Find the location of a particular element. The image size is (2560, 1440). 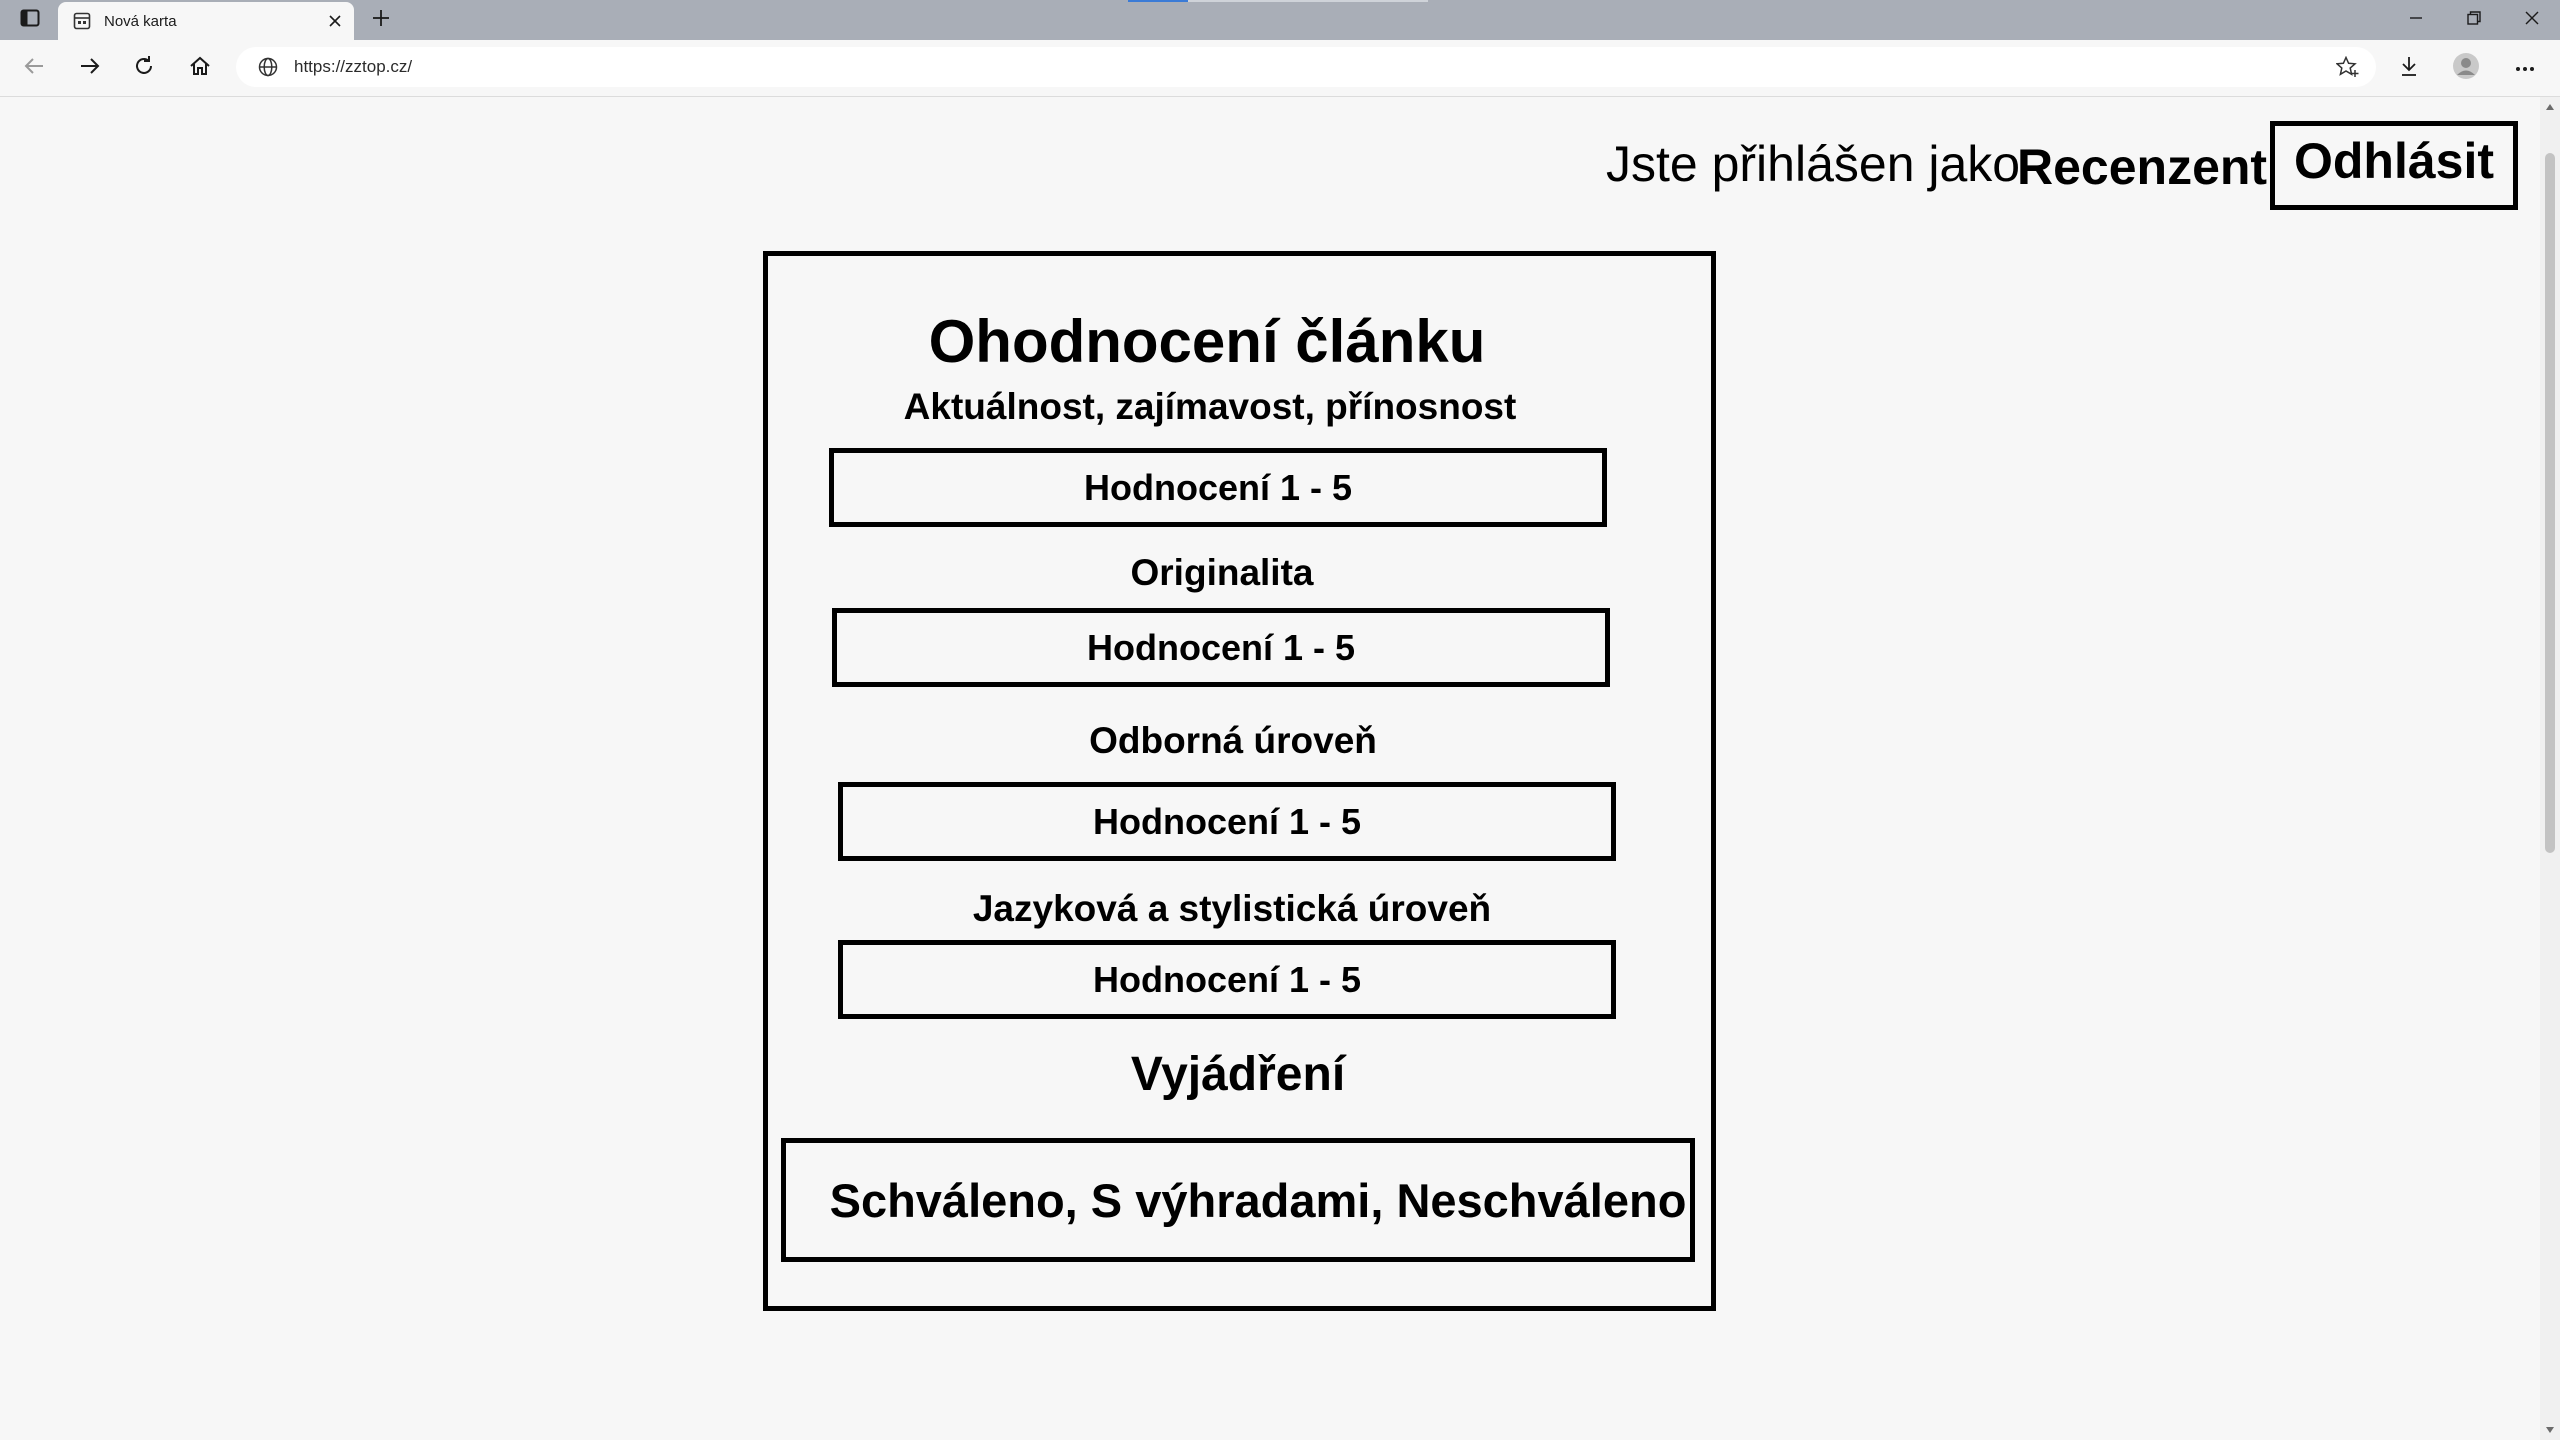

browser-toolbar: https://zztop.cz/ is located at coordinates (1280, 68).